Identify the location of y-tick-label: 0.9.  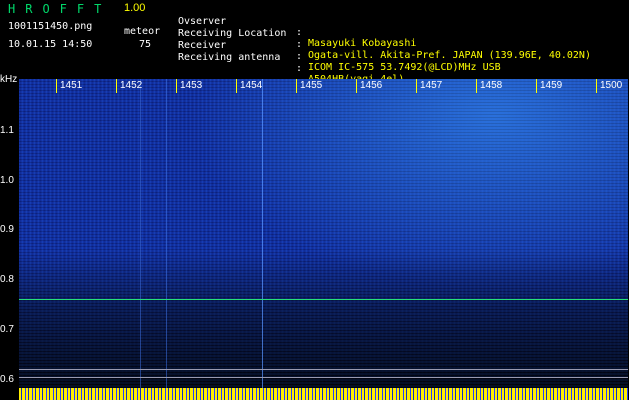
(7, 229).